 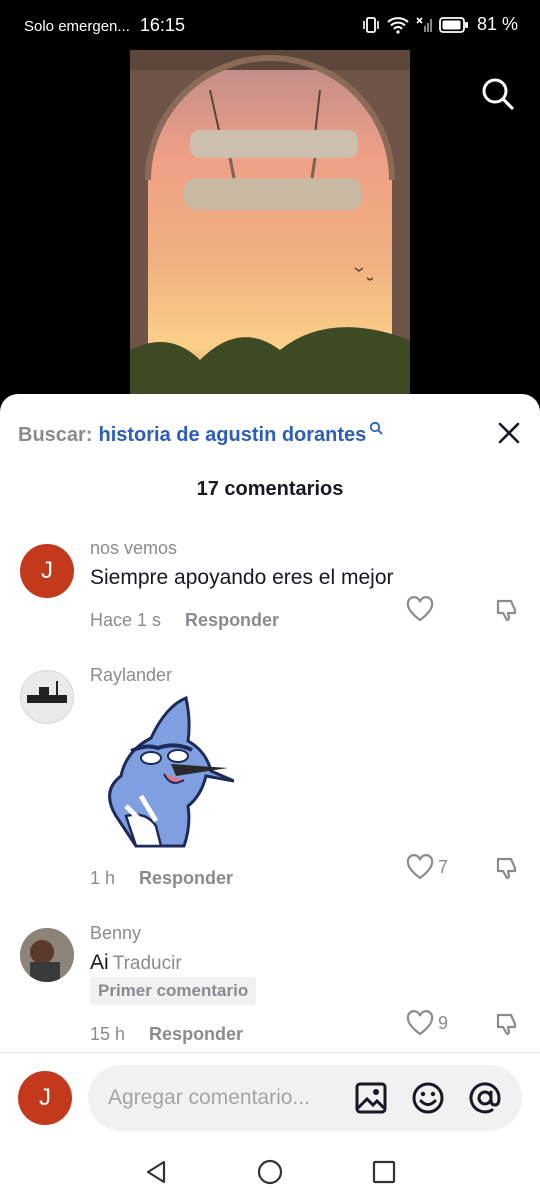 What do you see at coordinates (270, 489) in the screenshot?
I see `comments-count: 17 comentarios` at bounding box center [270, 489].